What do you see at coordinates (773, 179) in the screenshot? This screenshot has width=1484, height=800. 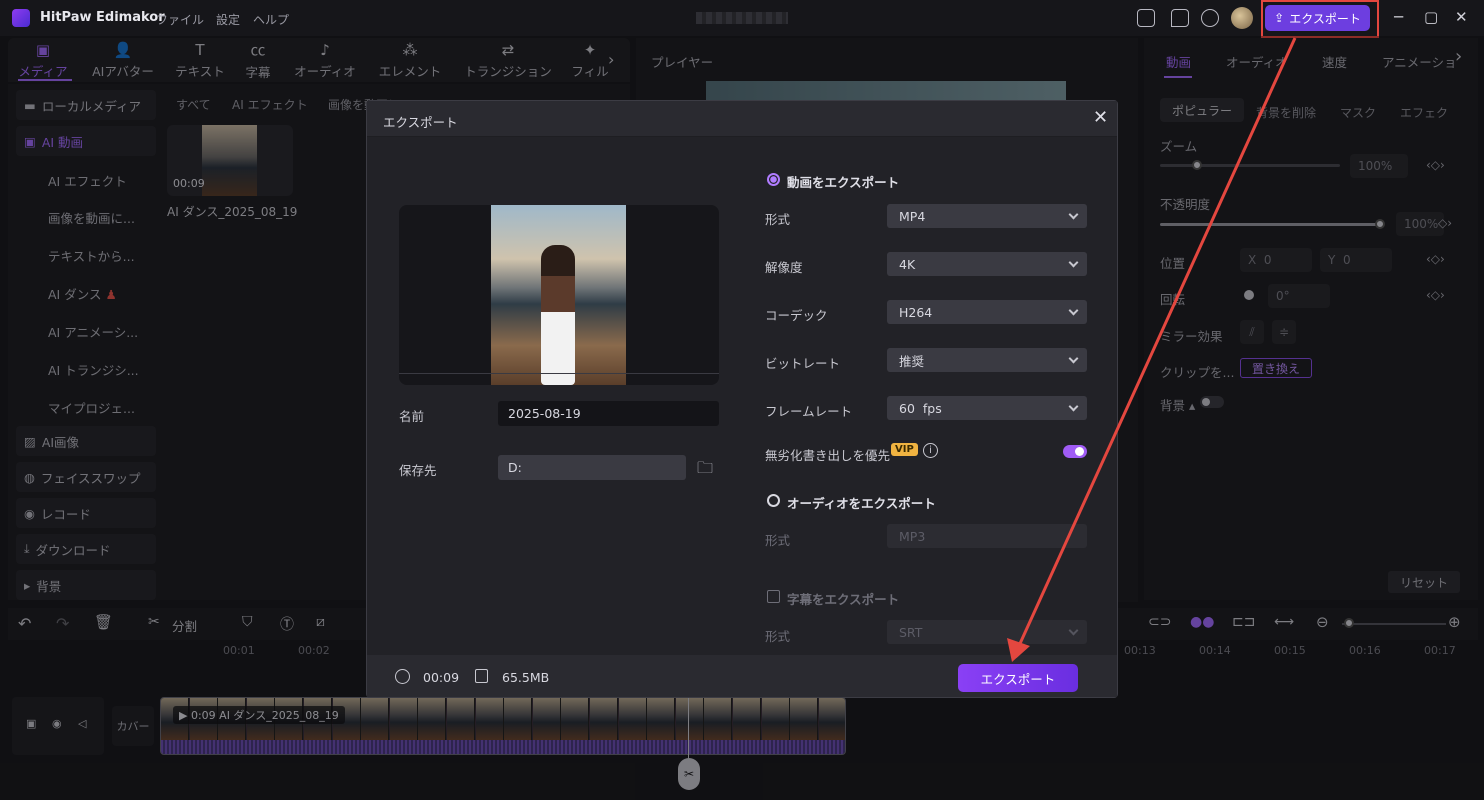 I see `video-export-radio` at bounding box center [773, 179].